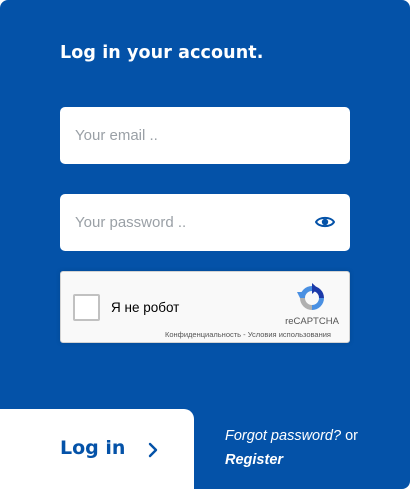 The image size is (410, 489). Describe the element at coordinates (310, 296) in the screenshot. I see `recaptcha-logo-icon` at that location.